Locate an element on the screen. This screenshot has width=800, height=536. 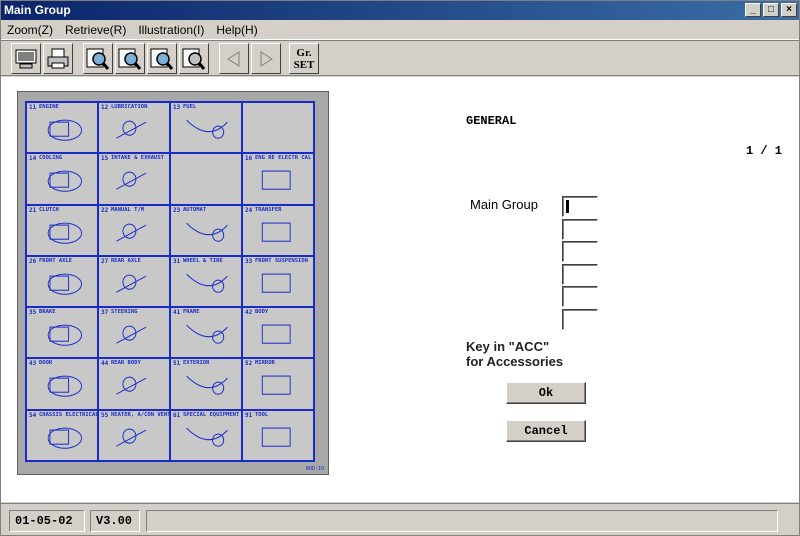
group-cell: 51 EXTERIOR is located at coordinates (206, 384).